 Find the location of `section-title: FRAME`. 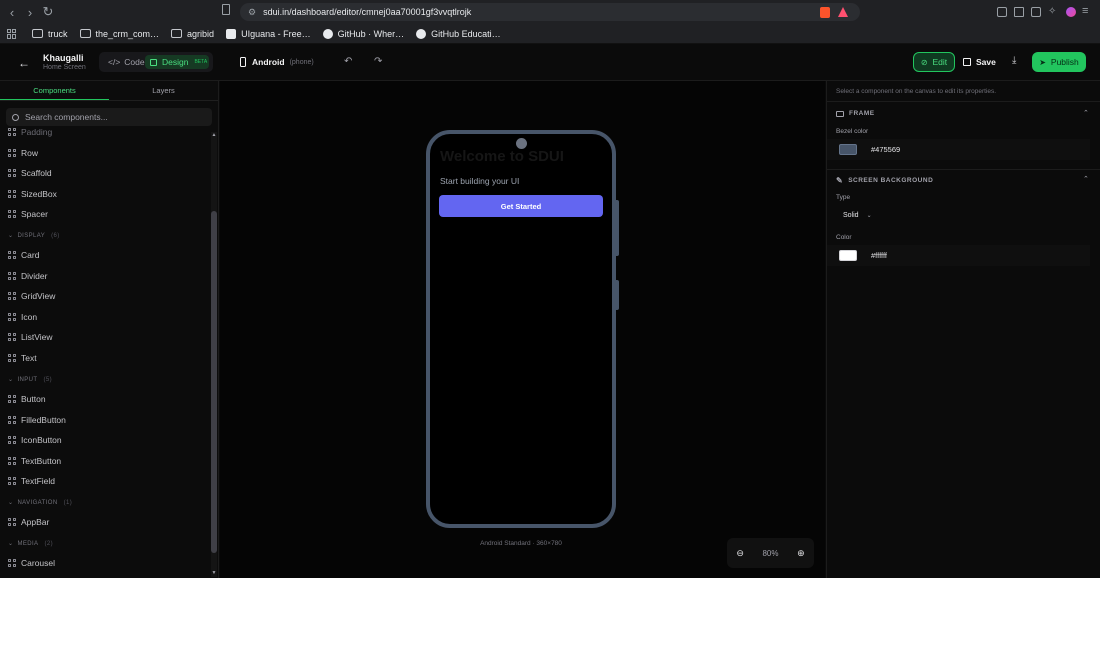

section-title: FRAME is located at coordinates (862, 113).